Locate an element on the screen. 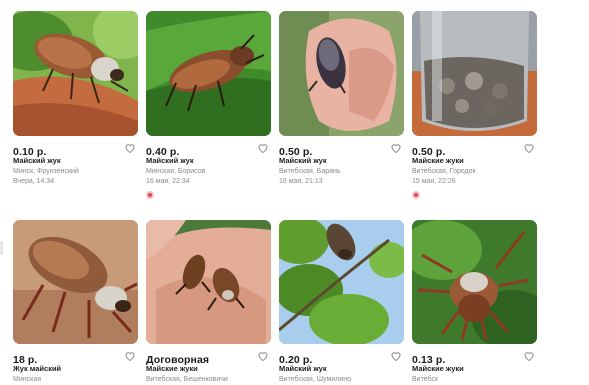 Image resolution: width=589 pixels, height=385 pixels. listing-date: 16 мая, 22:34 is located at coordinates (168, 181).